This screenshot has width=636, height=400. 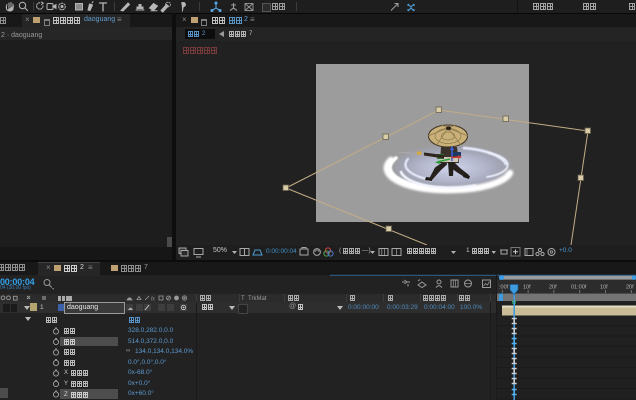 What do you see at coordinates (153, 300) in the screenshot?
I see `svg-text: fx` at bounding box center [153, 300].